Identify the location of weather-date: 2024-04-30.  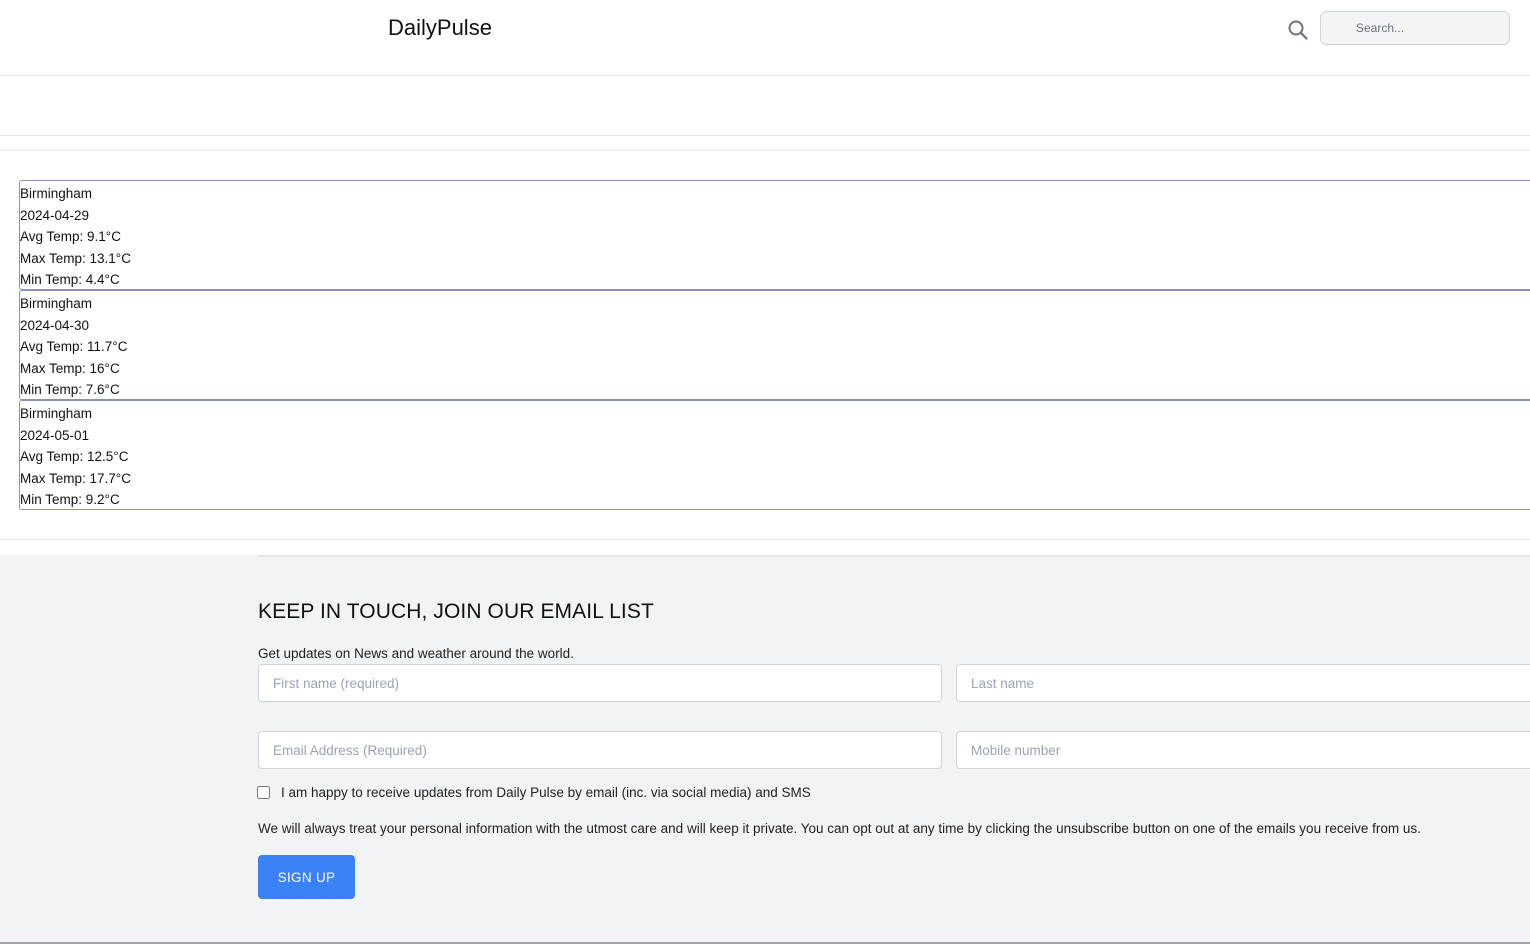
(55, 325).